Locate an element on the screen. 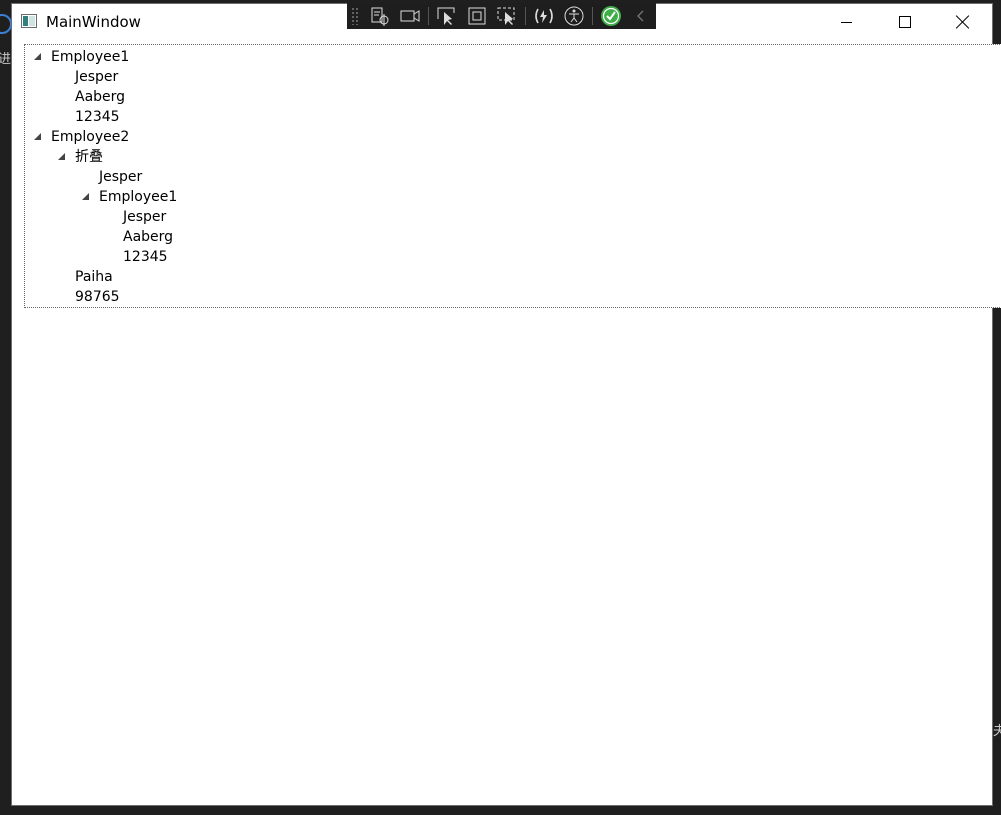 The image size is (1001, 815). collapse-chevron-icon is located at coordinates (640, 16).